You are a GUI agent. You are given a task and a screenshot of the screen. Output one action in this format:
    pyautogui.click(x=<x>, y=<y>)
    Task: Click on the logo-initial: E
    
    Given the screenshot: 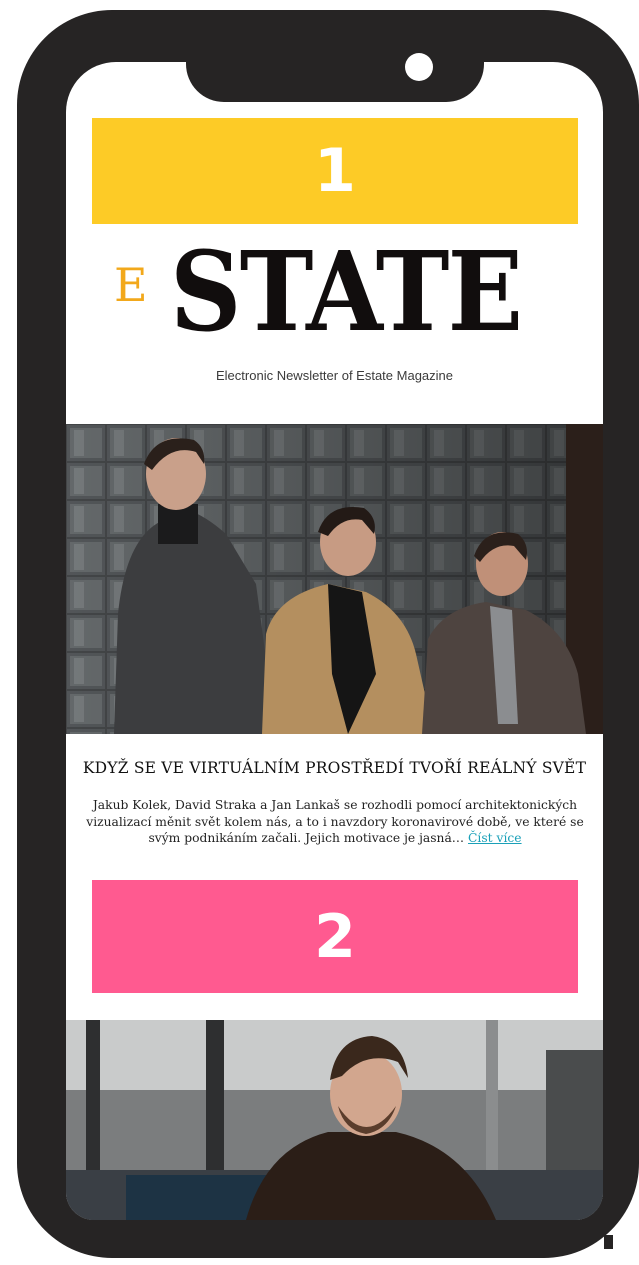 What is the action you would take?
    pyautogui.click(x=131, y=285)
    